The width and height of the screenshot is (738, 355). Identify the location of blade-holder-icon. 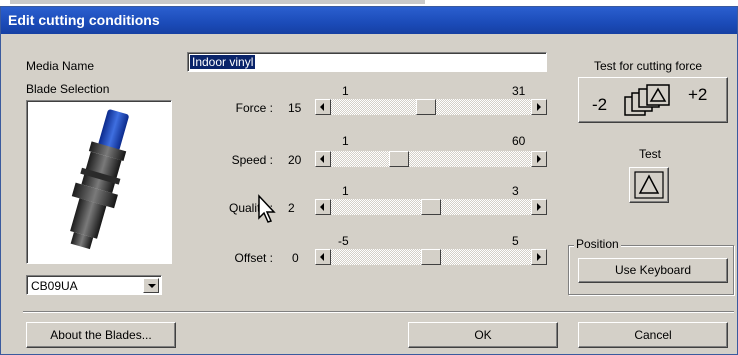
(99, 179).